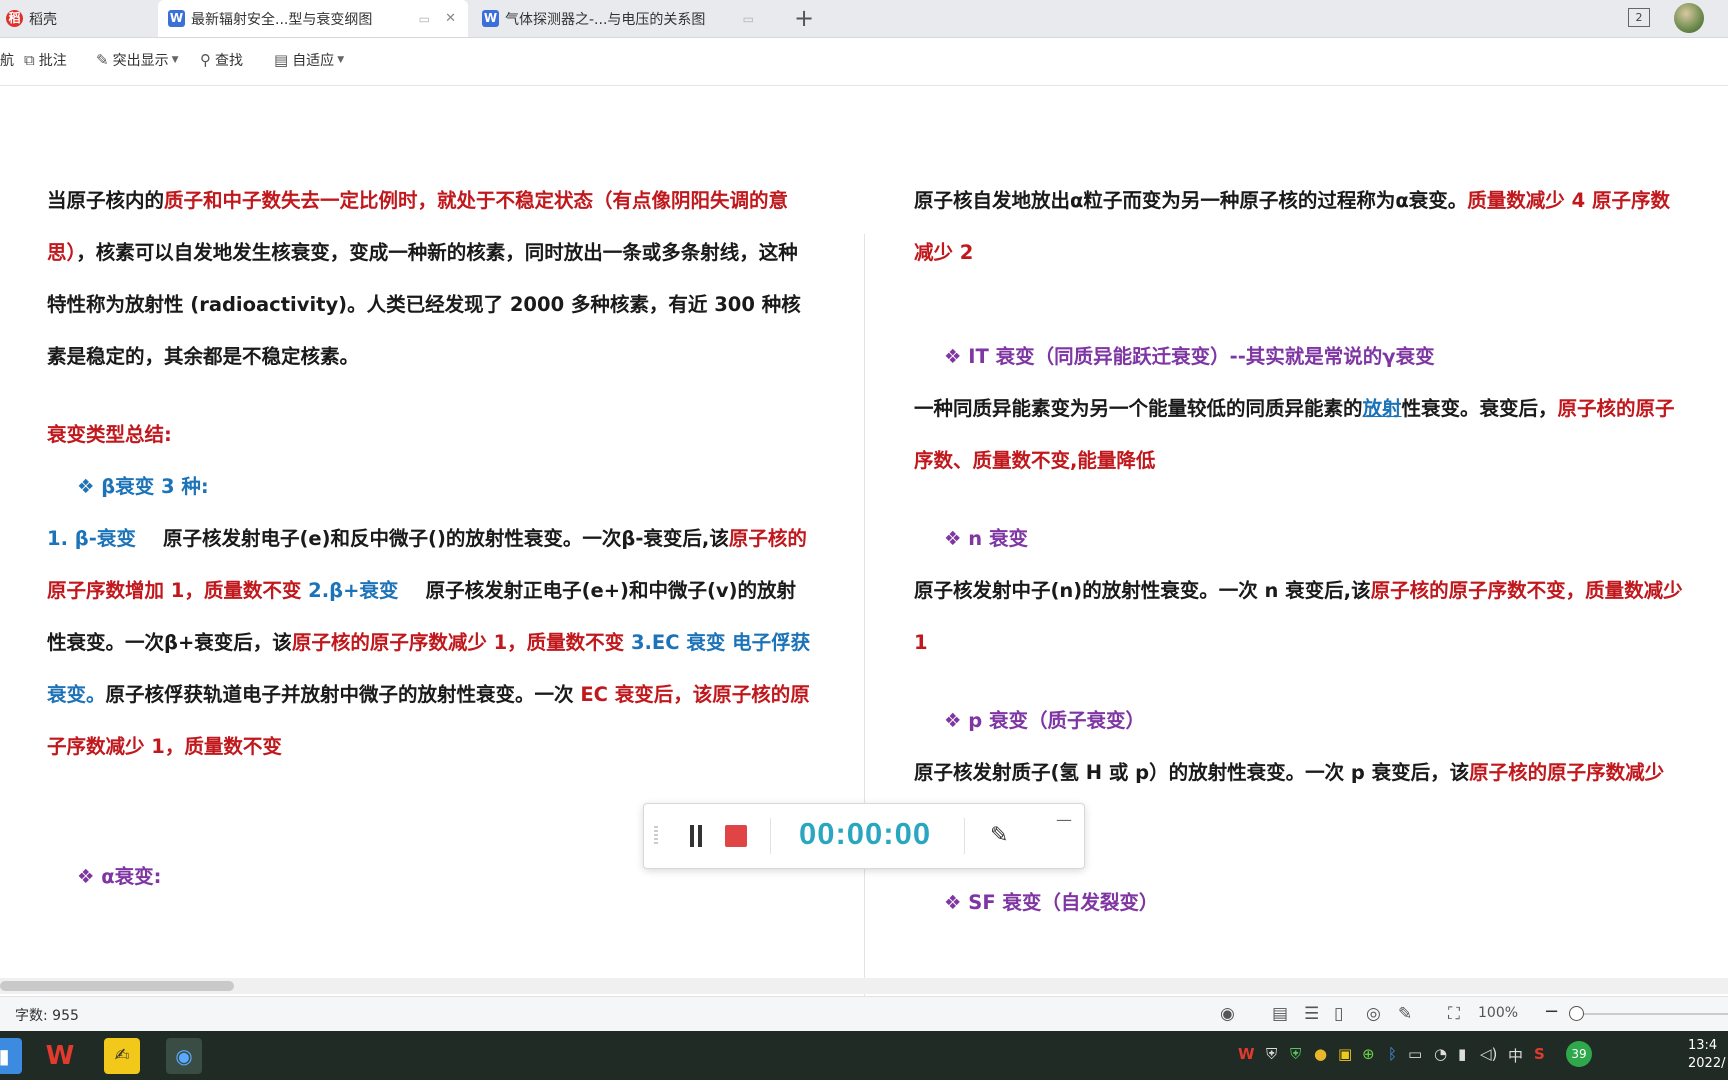 This screenshot has height=1080, width=1728. Describe the element at coordinates (1440, 1054) in the screenshot. I see `wifi-icon: ◔` at that location.